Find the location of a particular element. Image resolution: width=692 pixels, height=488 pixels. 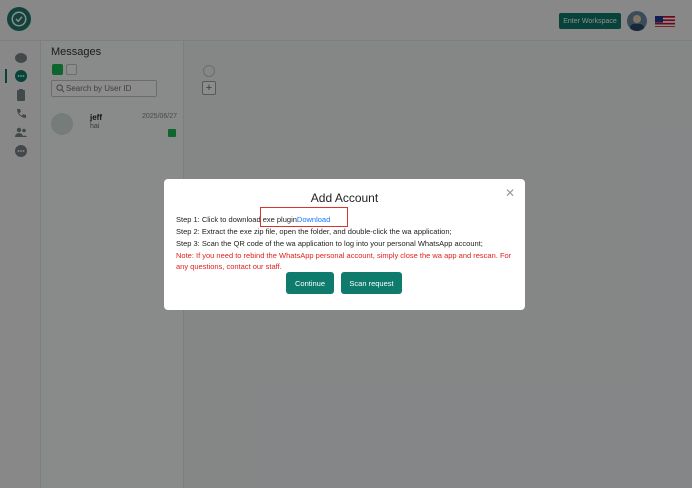

highlight-box is located at coordinates (304, 217).